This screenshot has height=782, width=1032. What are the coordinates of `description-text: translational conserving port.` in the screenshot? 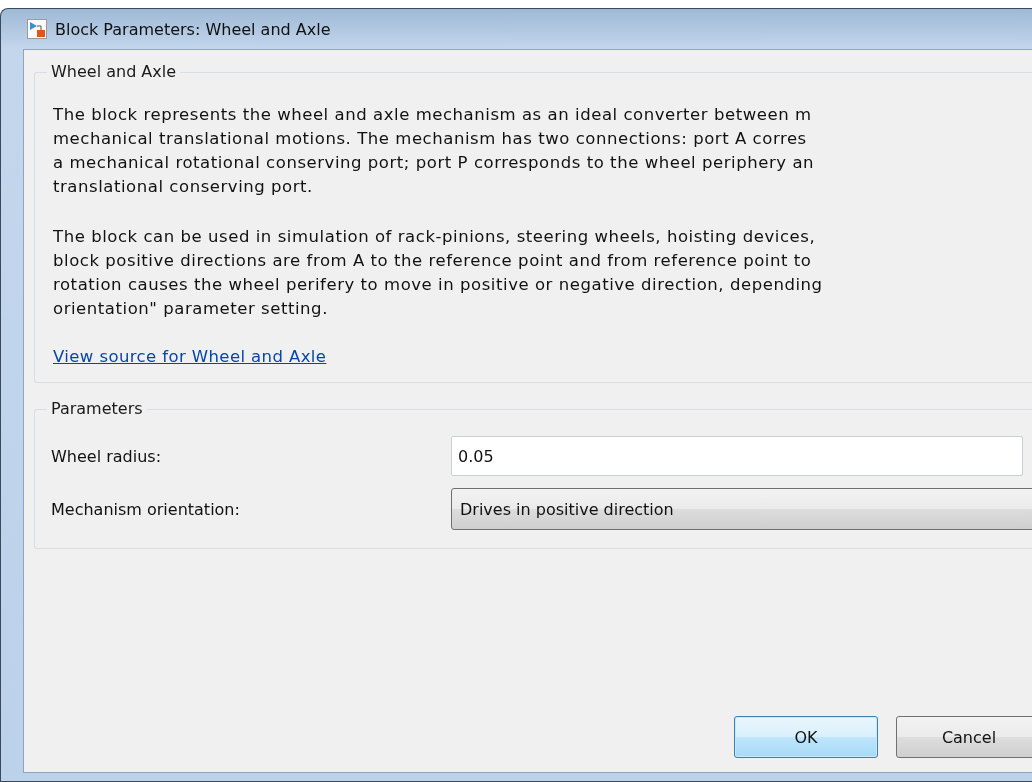 It's located at (183, 187).